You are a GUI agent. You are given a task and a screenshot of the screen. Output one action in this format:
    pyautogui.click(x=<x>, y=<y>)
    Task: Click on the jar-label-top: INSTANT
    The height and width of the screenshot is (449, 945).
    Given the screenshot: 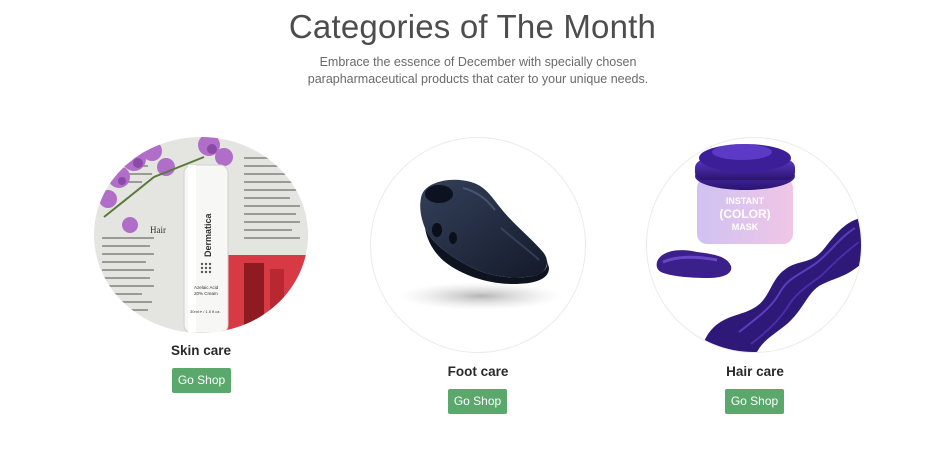 What is the action you would take?
    pyautogui.click(x=745, y=201)
    